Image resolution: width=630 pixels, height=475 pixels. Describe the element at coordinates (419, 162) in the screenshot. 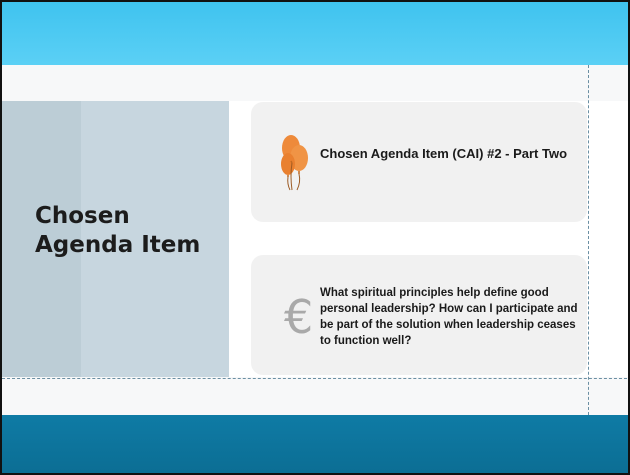

I see `agenda-card-1: Chosen Agenda Item (CAI) #2 - Part Two` at that location.